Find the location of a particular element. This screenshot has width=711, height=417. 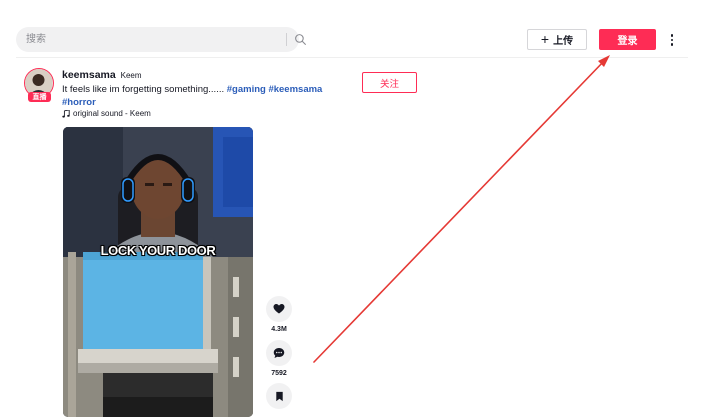

bookmark-button is located at coordinates (279, 396).